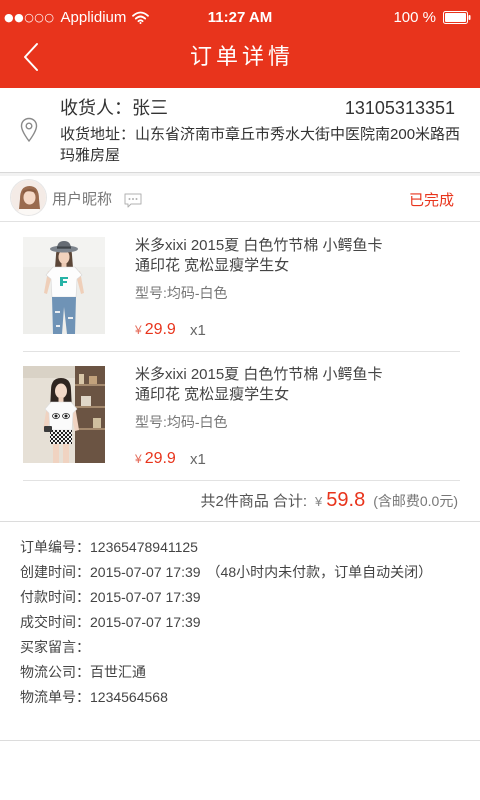 The height and width of the screenshot is (800, 480). What do you see at coordinates (290, 501) in the screenshot?
I see `total-label: 合计:` at bounding box center [290, 501].